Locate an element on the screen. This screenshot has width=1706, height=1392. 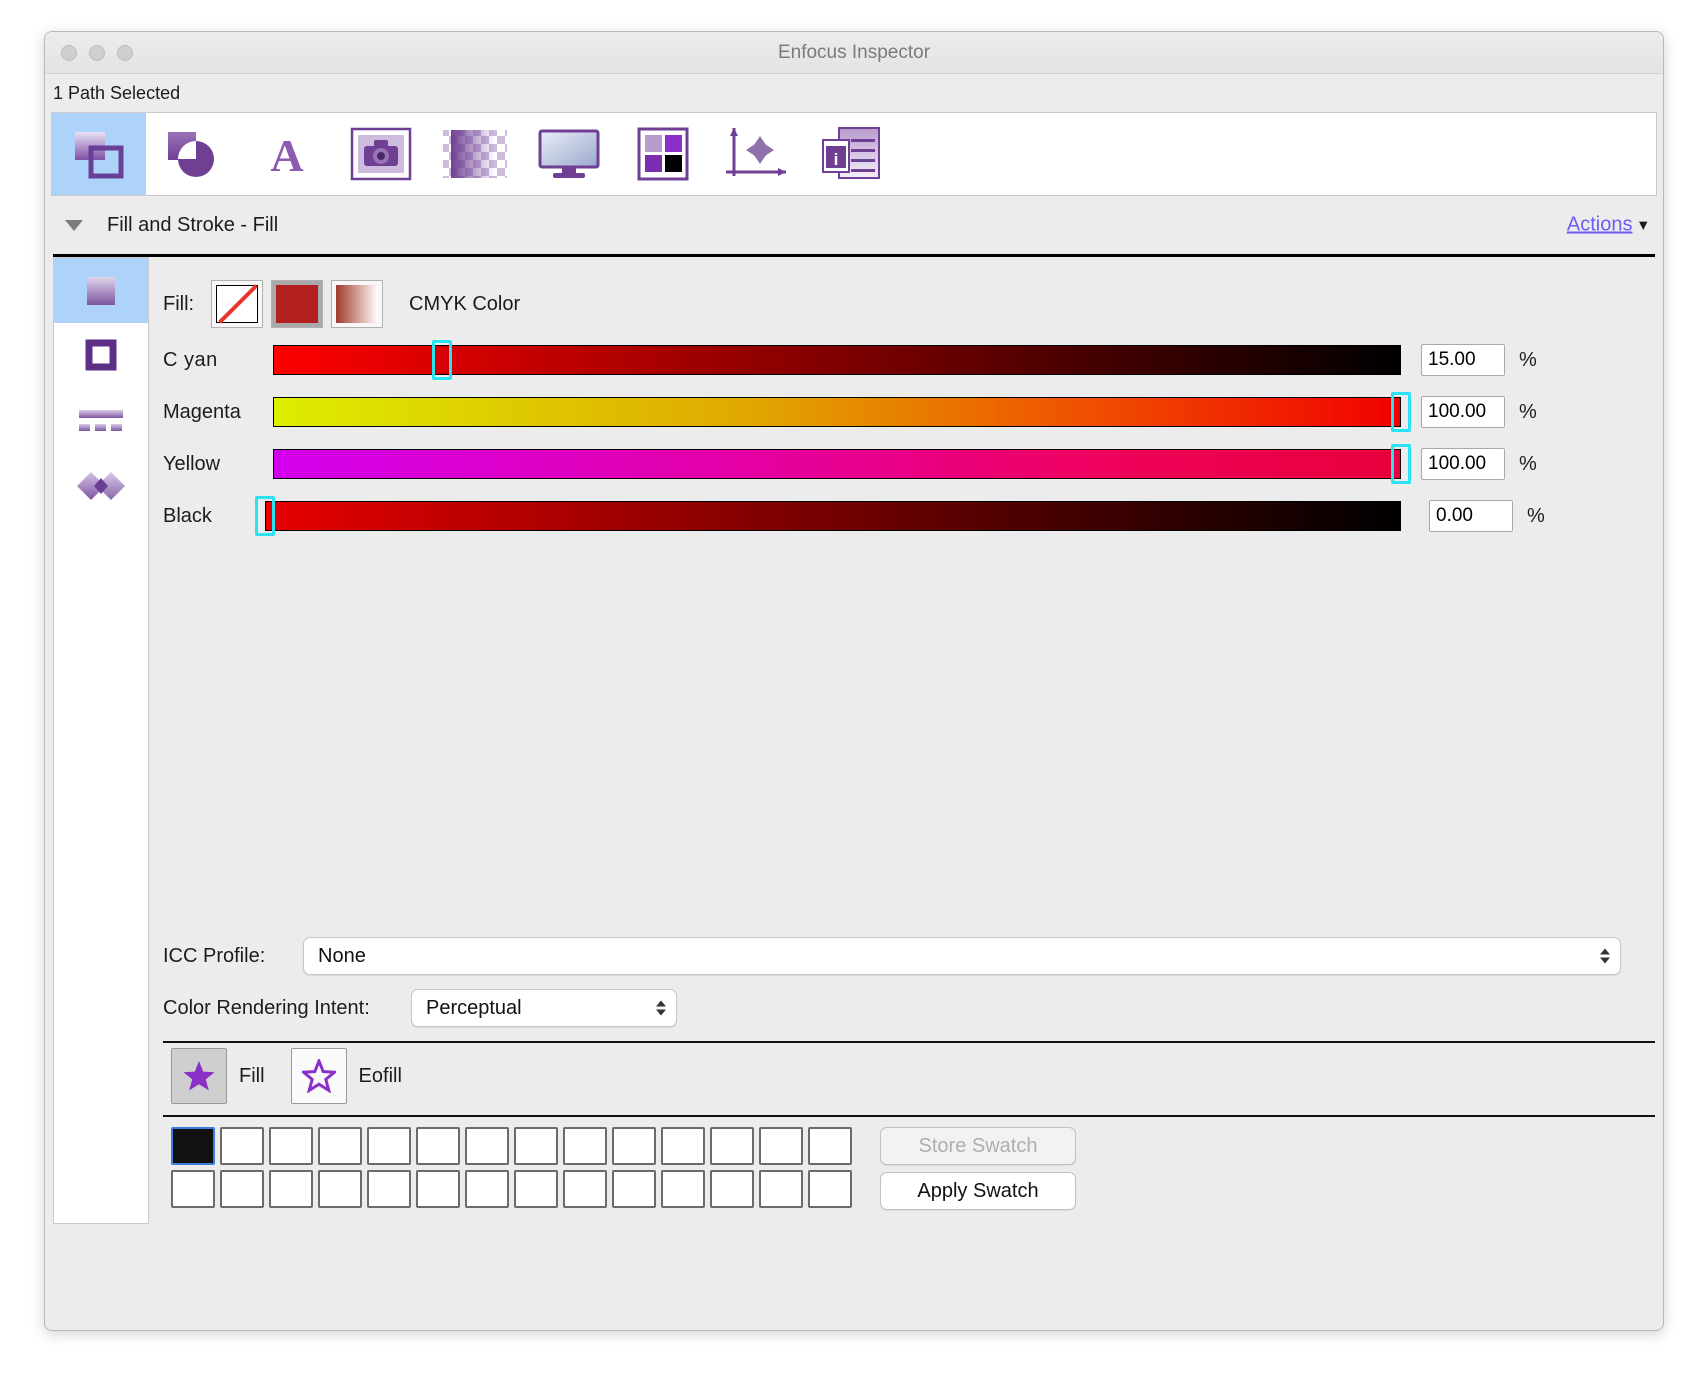
eofill-mode-label: Eofill is located at coordinates (380, 1075).